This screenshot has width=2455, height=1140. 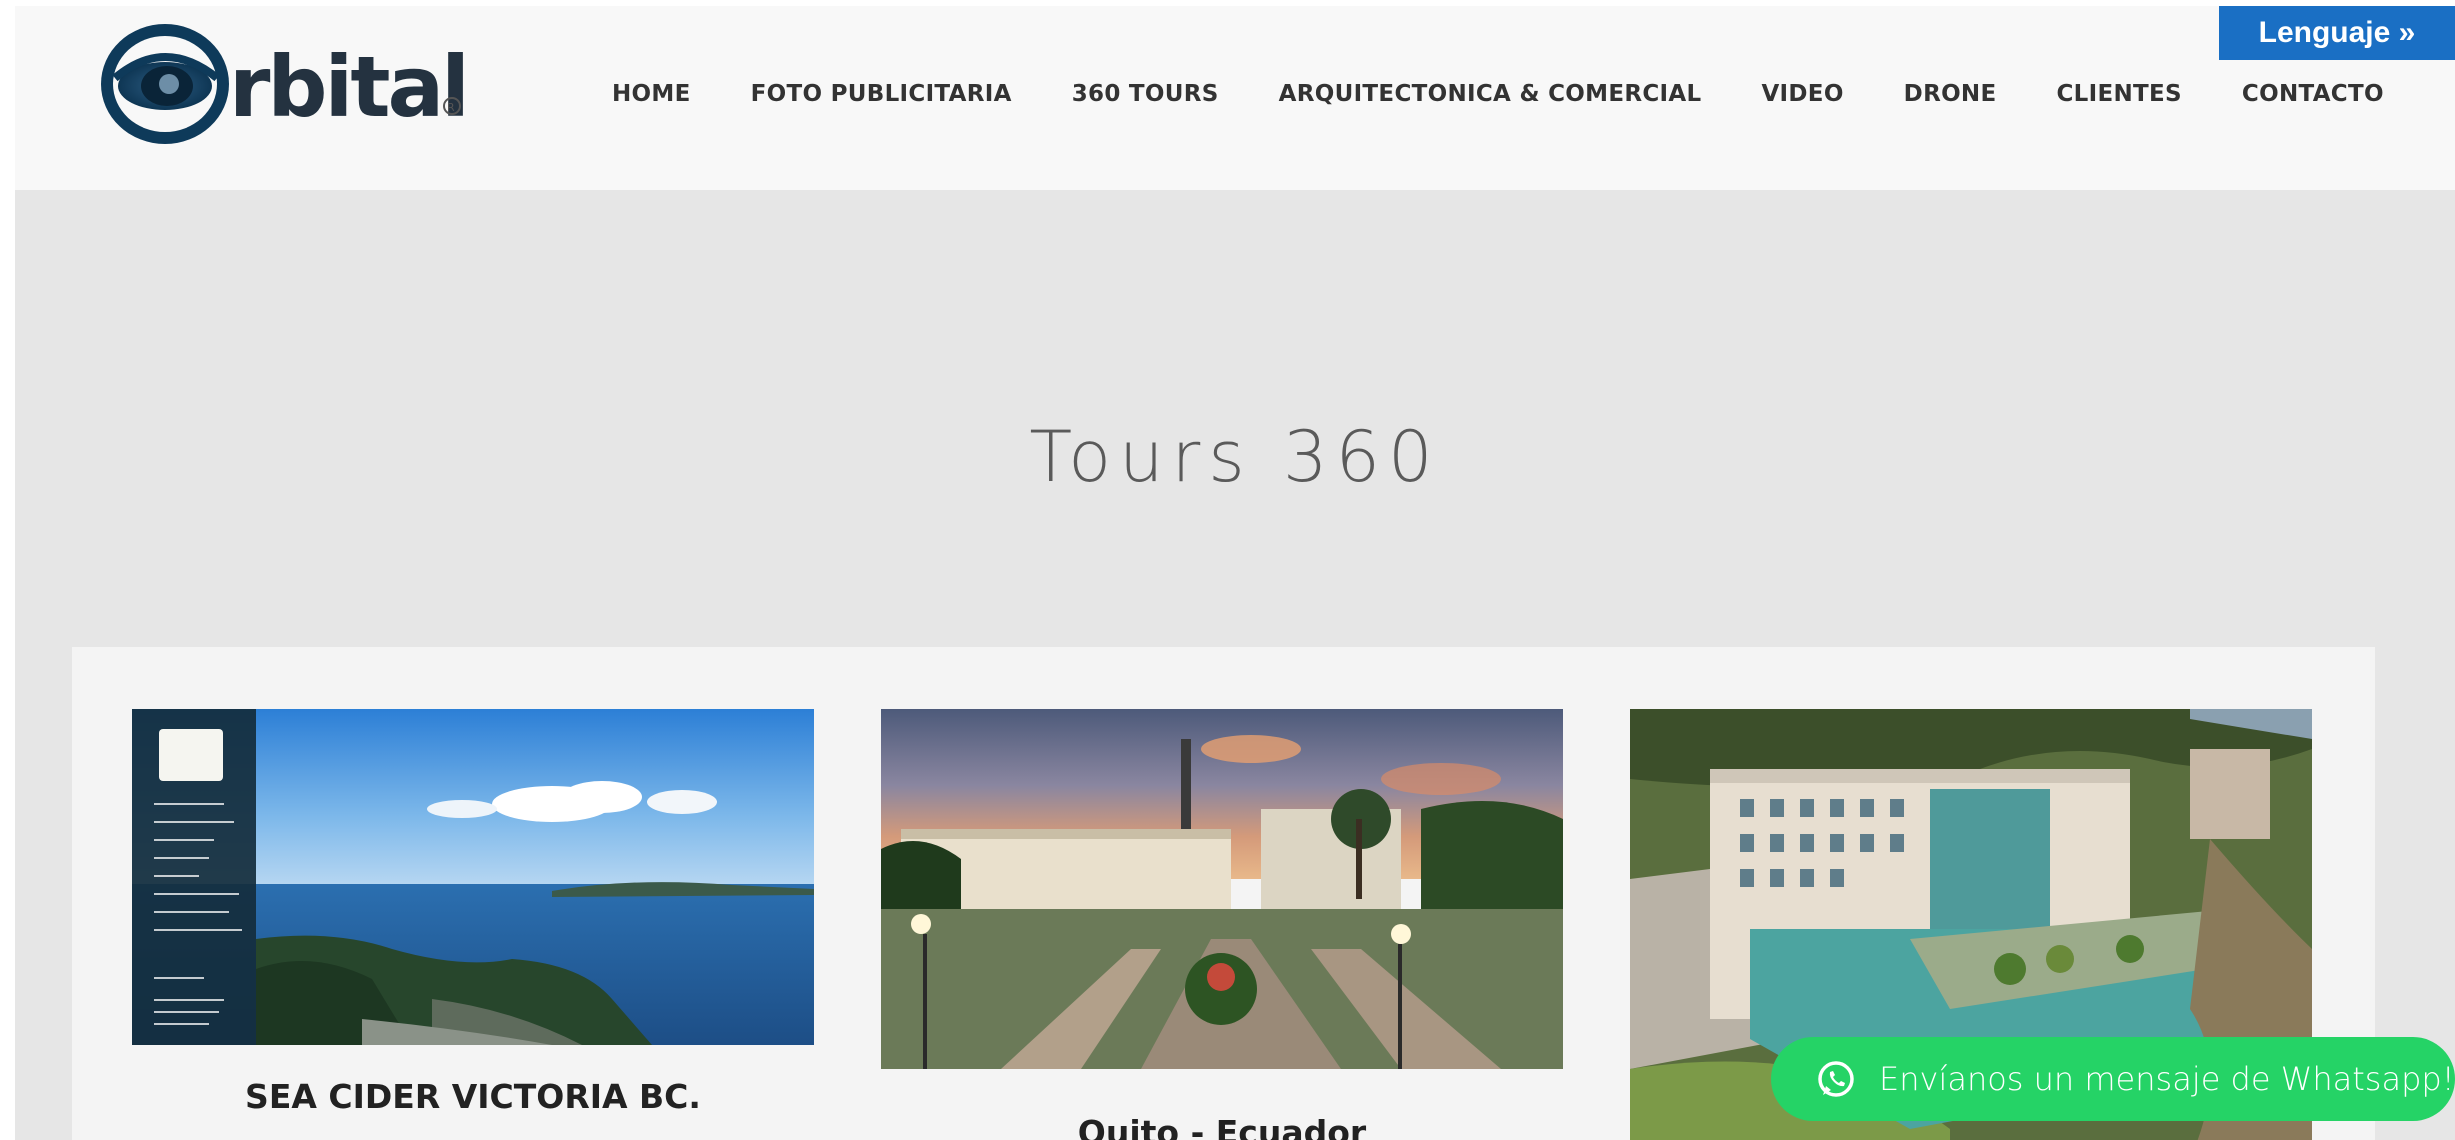 I want to click on page-title: Tours 360, so click(x=1235, y=457).